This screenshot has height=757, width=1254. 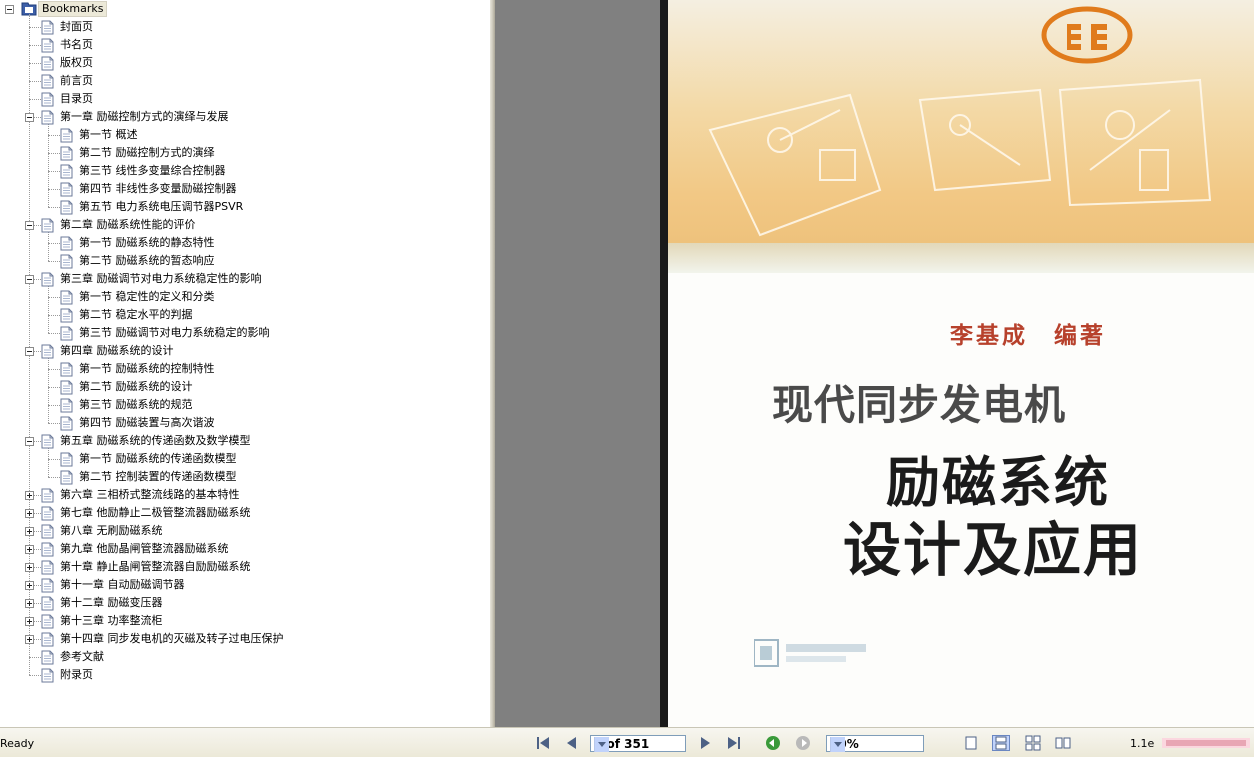 I want to click on publisher-mark, so click(x=810, y=653).